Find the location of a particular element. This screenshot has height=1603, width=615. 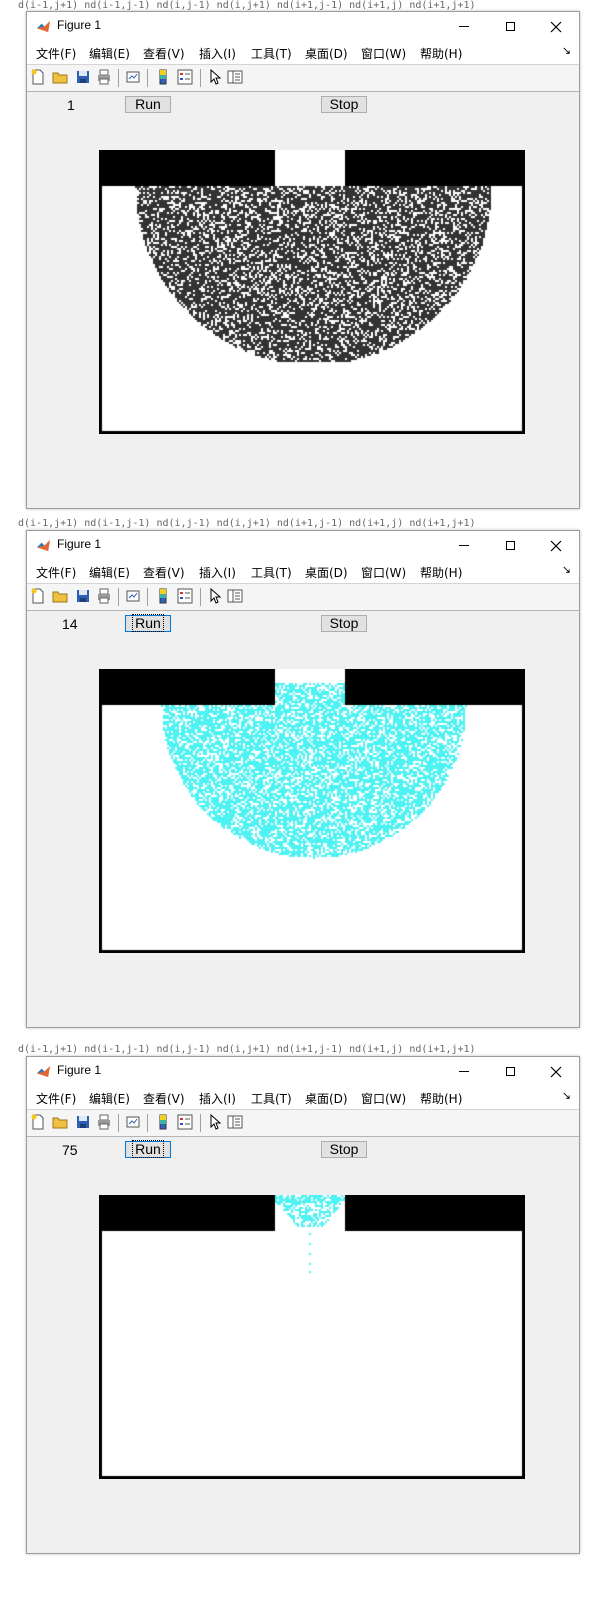

minimize-icon is located at coordinates (464, 26).